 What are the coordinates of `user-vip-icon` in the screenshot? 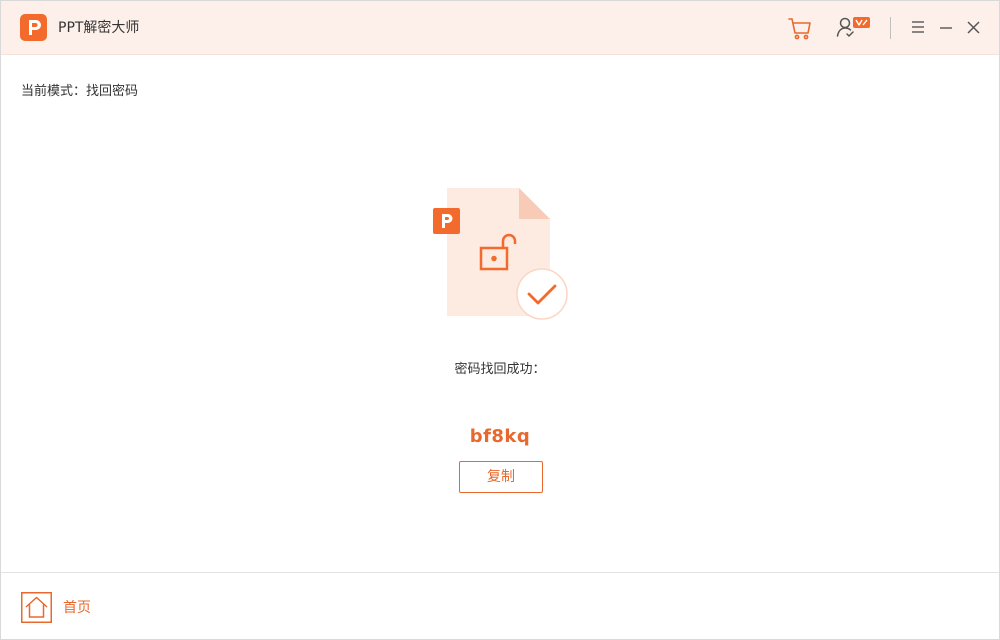 It's located at (855, 28).